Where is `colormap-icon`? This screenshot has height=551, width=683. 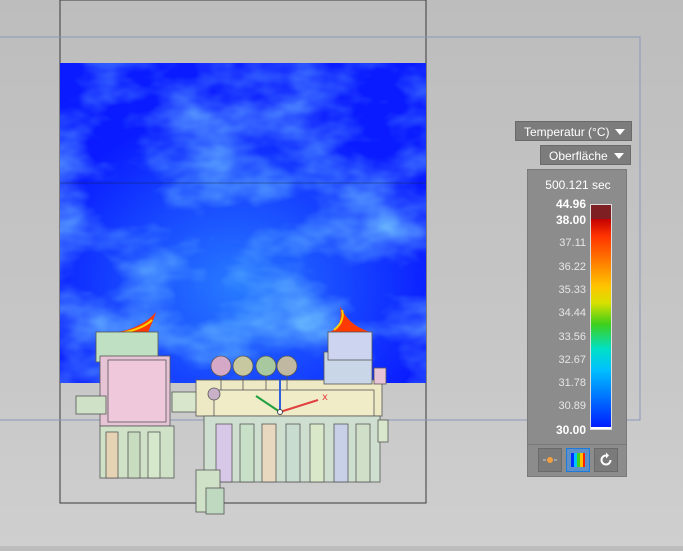
colormap-icon is located at coordinates (578, 460).